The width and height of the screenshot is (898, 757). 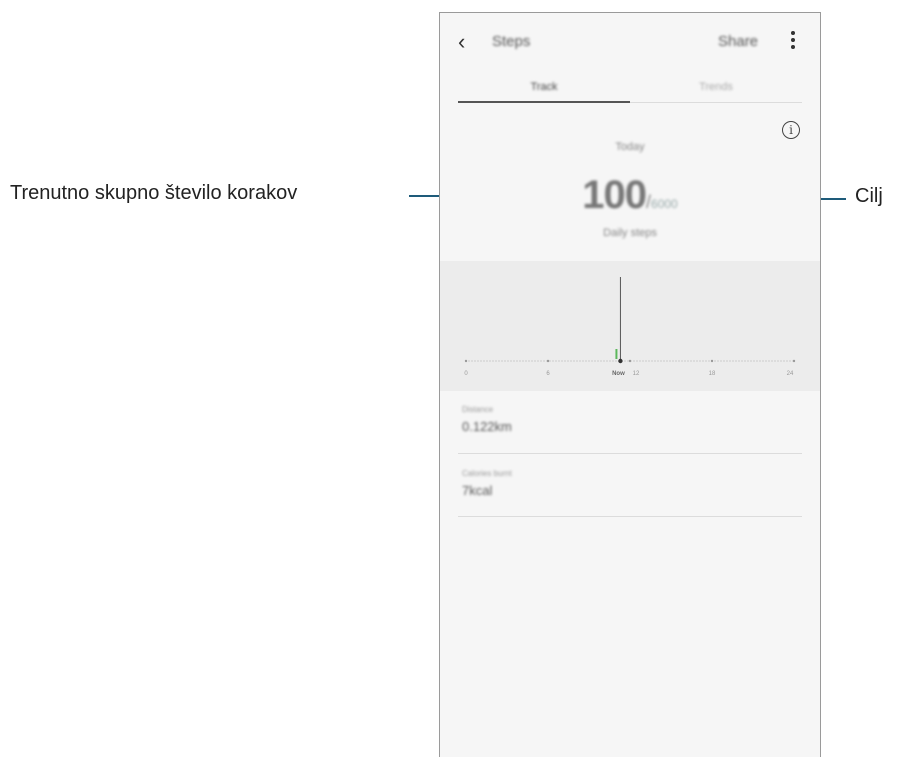 What do you see at coordinates (630, 233) in the screenshot?
I see `daily-steps-caption: Daily steps` at bounding box center [630, 233].